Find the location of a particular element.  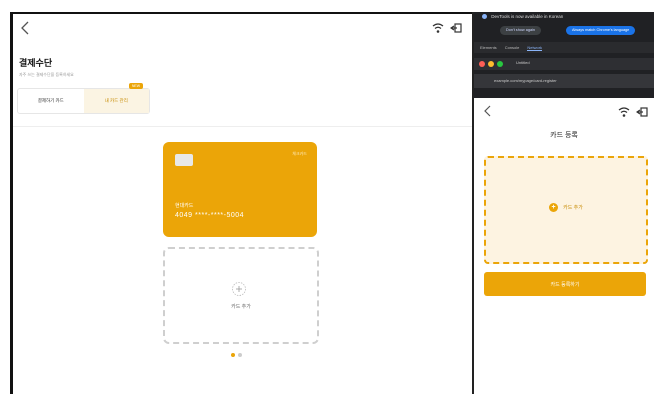

tab-console: Console is located at coordinates (512, 47).